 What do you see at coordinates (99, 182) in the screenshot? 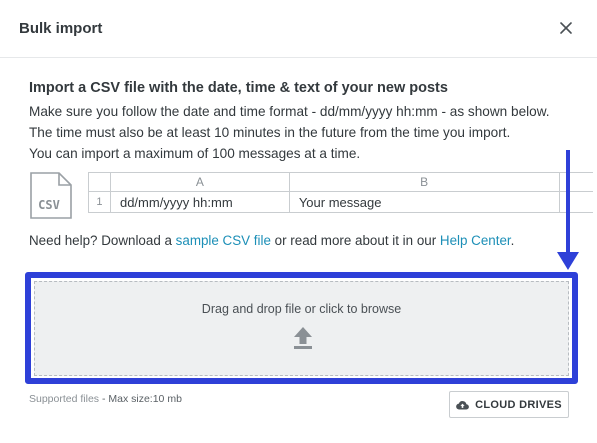
I see `corner-cell` at bounding box center [99, 182].